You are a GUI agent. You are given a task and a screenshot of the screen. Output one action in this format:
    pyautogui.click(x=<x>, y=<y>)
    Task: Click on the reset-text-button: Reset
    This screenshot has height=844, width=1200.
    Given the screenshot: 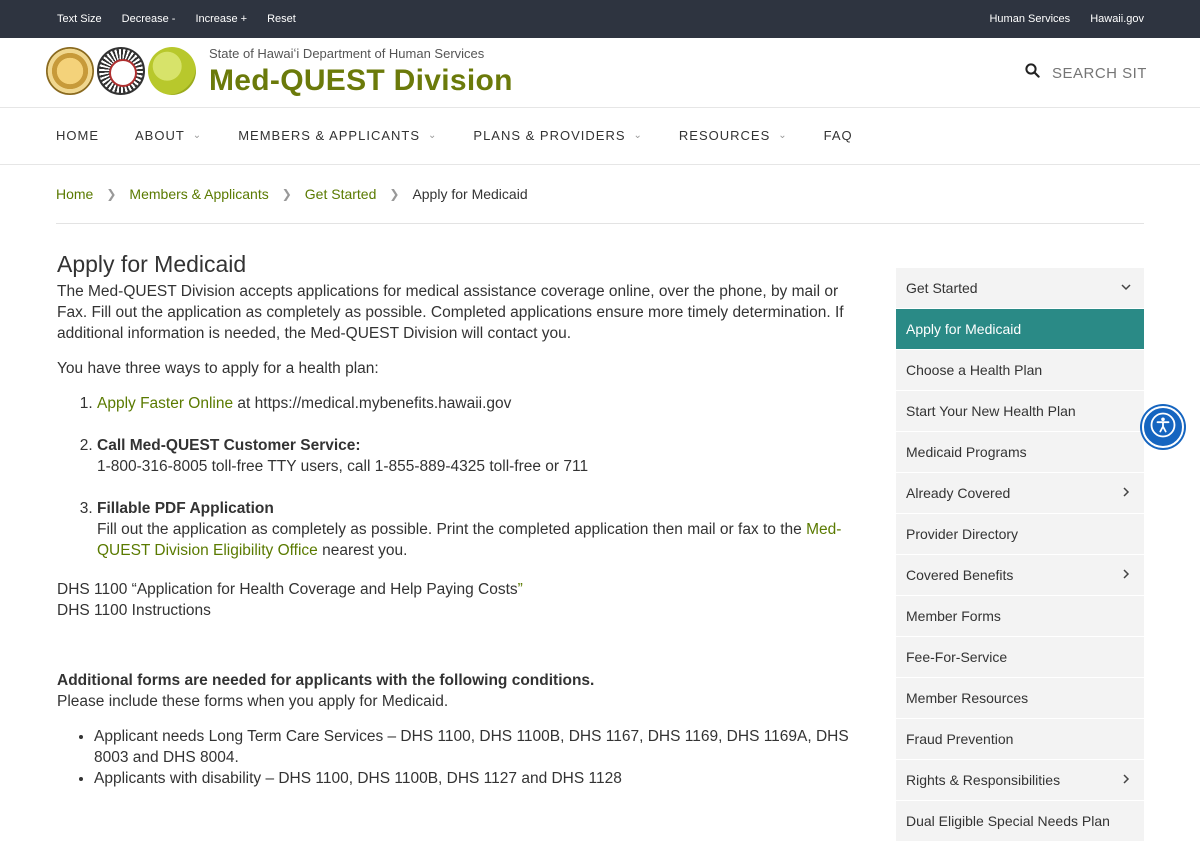 What is the action you would take?
    pyautogui.click(x=281, y=19)
    